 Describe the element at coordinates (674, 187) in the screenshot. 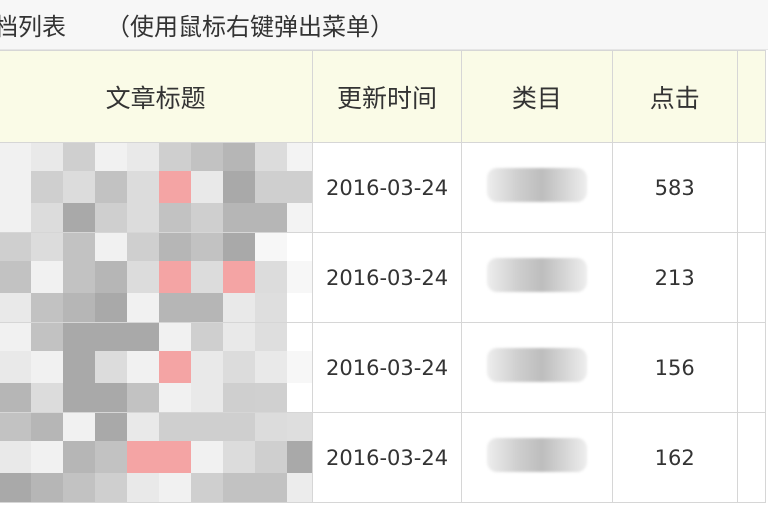

I see `clicks-cell: 583` at that location.